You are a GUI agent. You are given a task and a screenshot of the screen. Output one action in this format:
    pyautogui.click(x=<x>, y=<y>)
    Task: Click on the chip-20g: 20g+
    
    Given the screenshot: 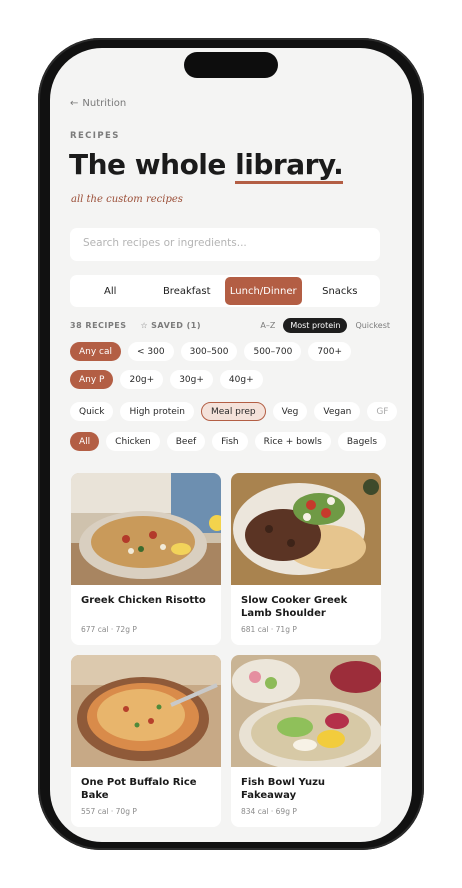 What is the action you would take?
    pyautogui.click(x=142, y=379)
    